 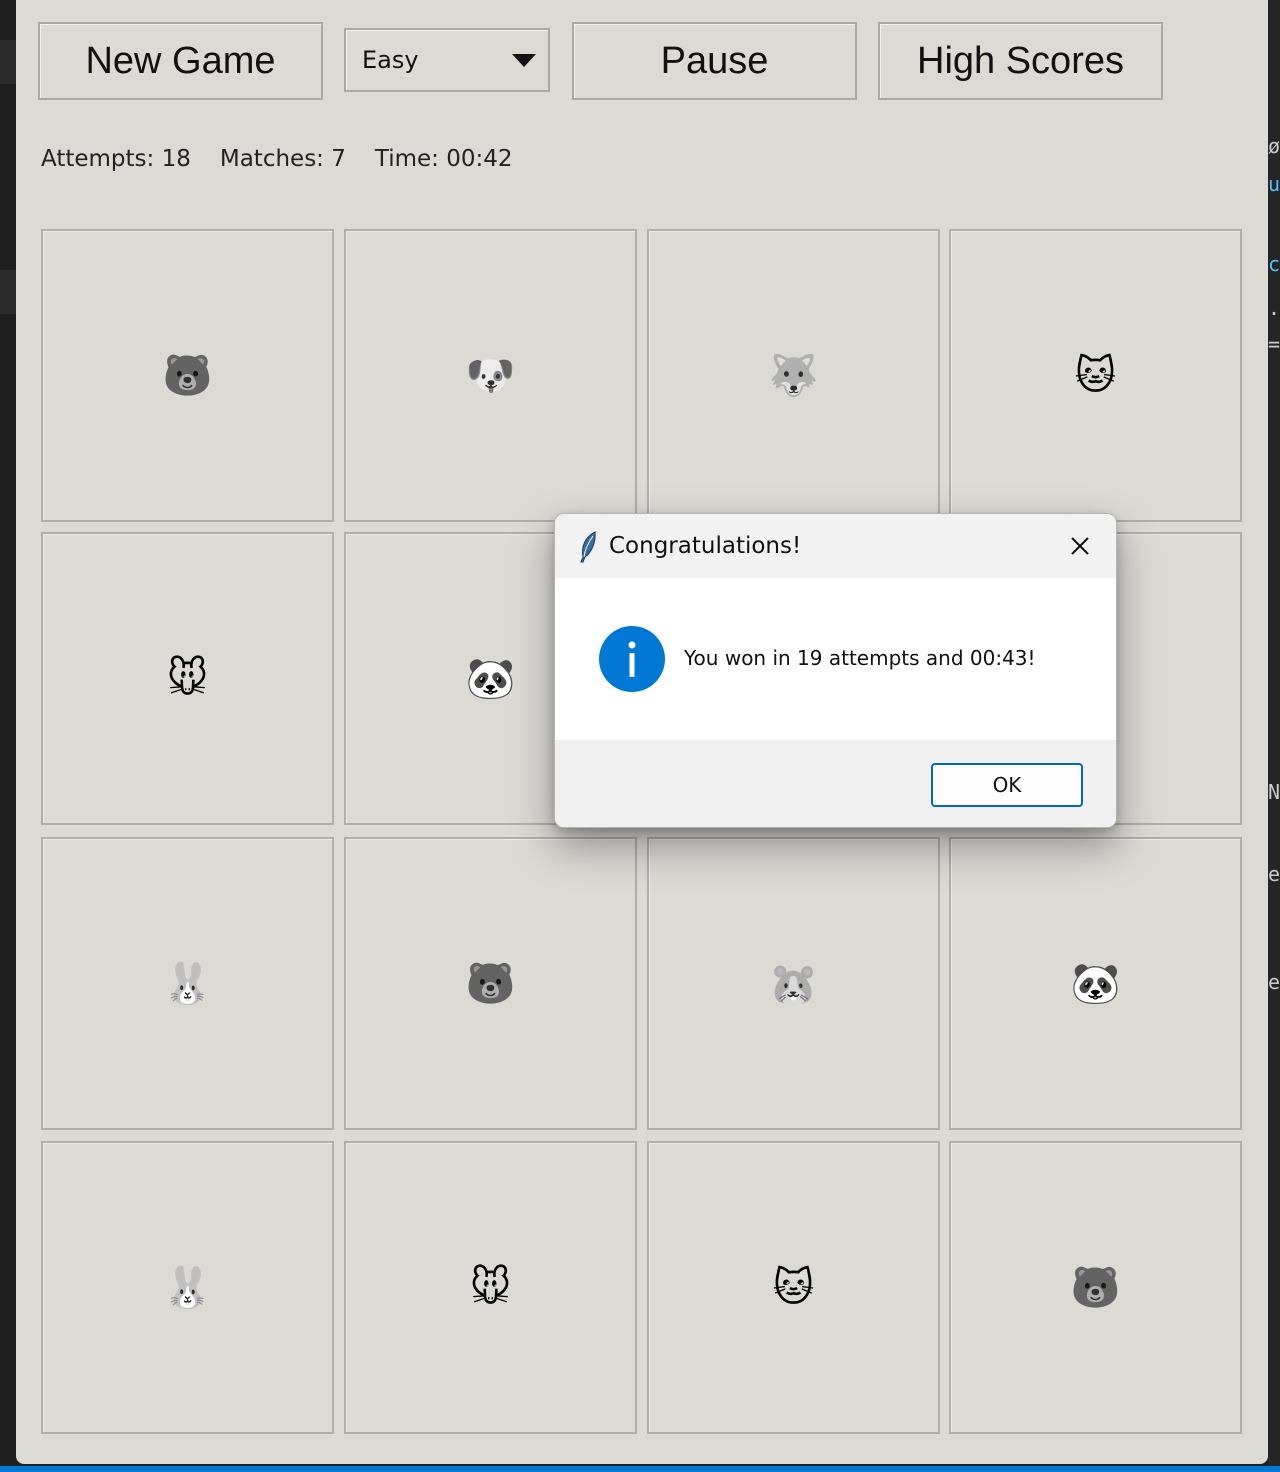 What do you see at coordinates (1274, 736) in the screenshot?
I see `background-editor-right: ø u c . = N e e` at bounding box center [1274, 736].